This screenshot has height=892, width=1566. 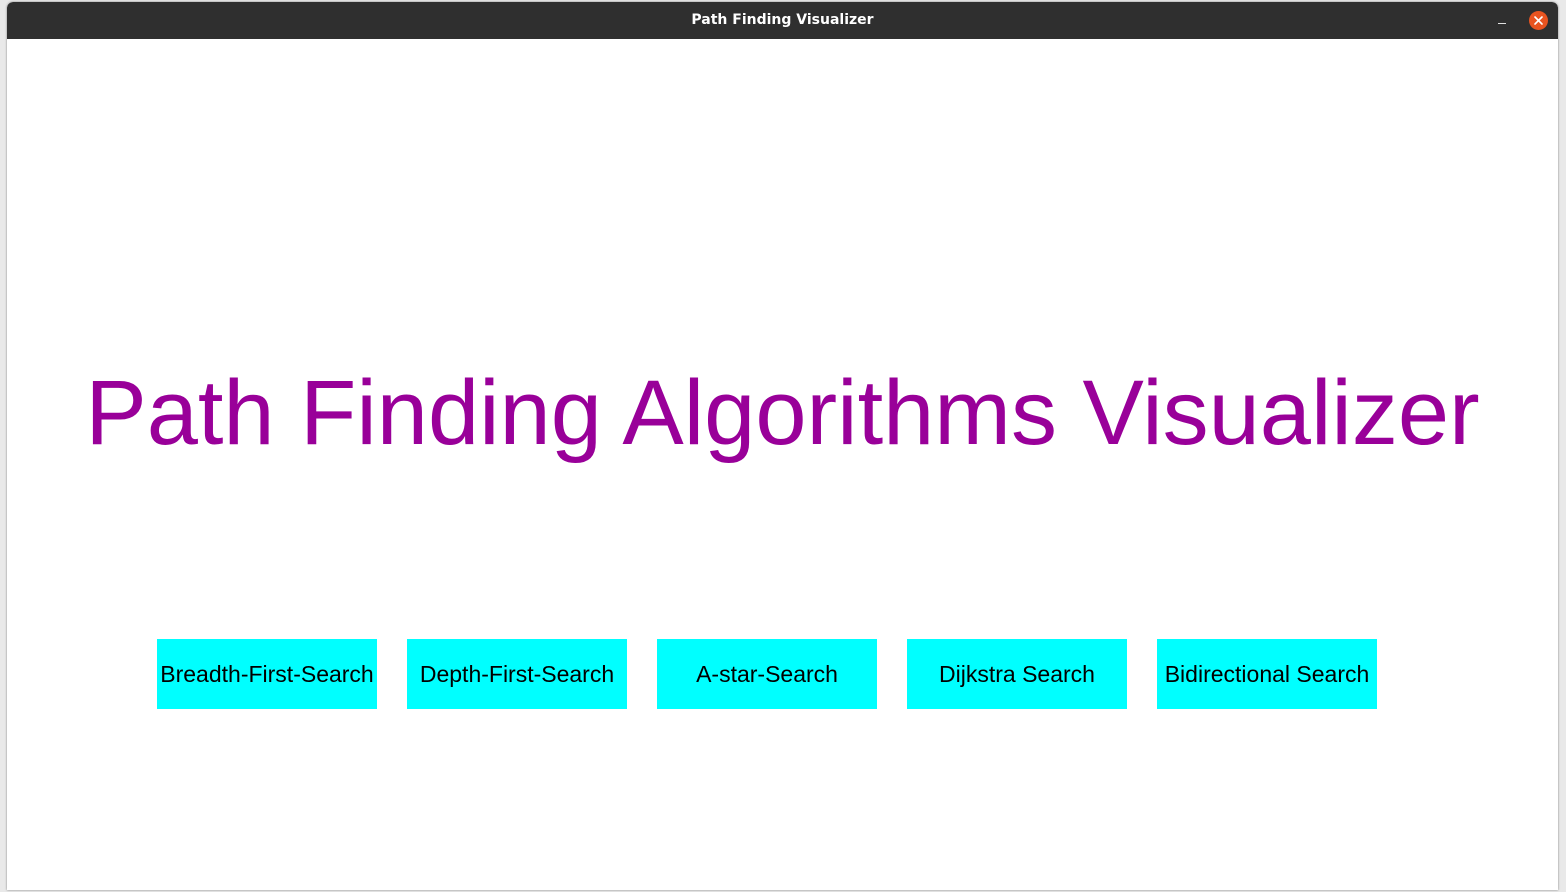 I want to click on close-icon, so click(x=1538, y=20).